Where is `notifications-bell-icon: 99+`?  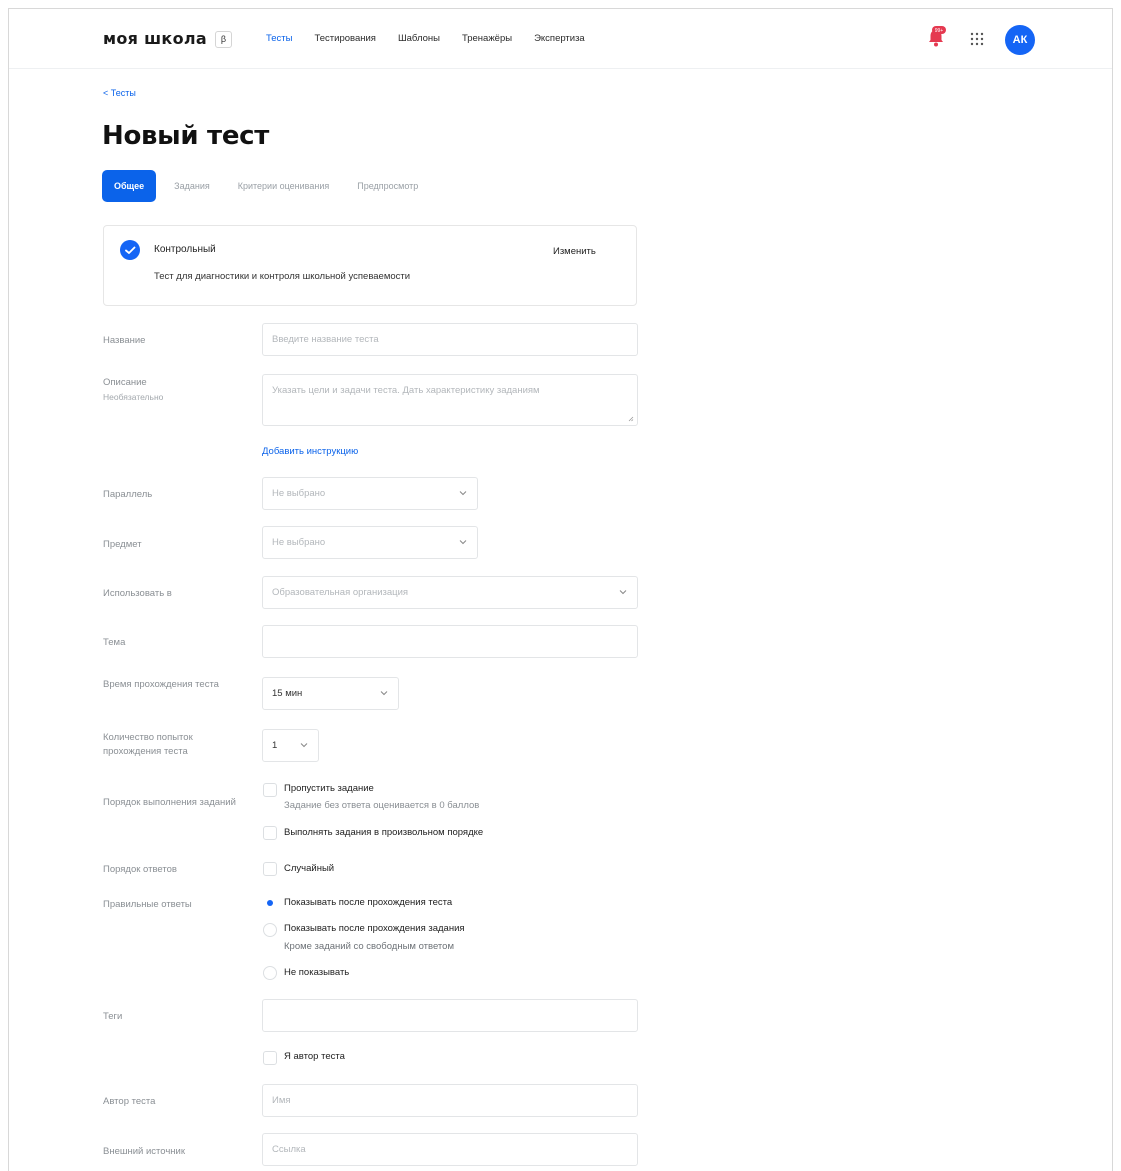 notifications-bell-icon: 99+ is located at coordinates (936, 37).